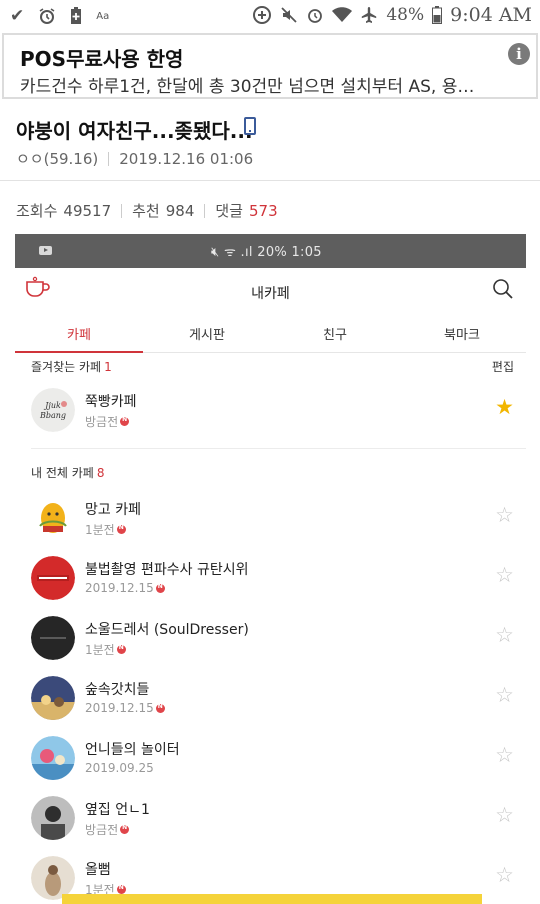 The width and height of the screenshot is (540, 904). What do you see at coordinates (167, 630) in the screenshot?
I see `cafe-name: 소울드레서 (SoulDresser)` at bounding box center [167, 630].